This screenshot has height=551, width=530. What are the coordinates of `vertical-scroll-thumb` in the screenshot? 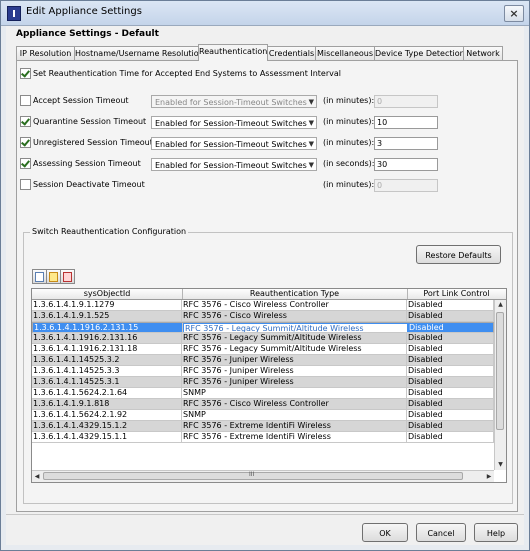 It's located at (500, 371).